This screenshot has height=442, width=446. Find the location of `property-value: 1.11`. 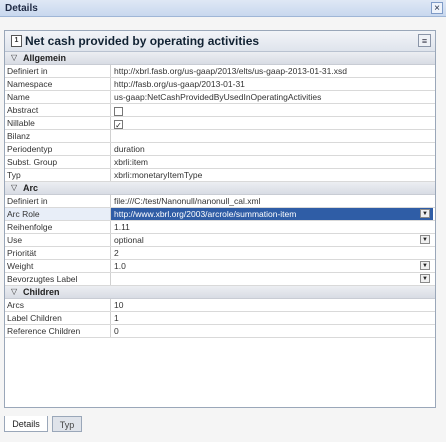

property-value: 1.11 is located at coordinates (272, 227).